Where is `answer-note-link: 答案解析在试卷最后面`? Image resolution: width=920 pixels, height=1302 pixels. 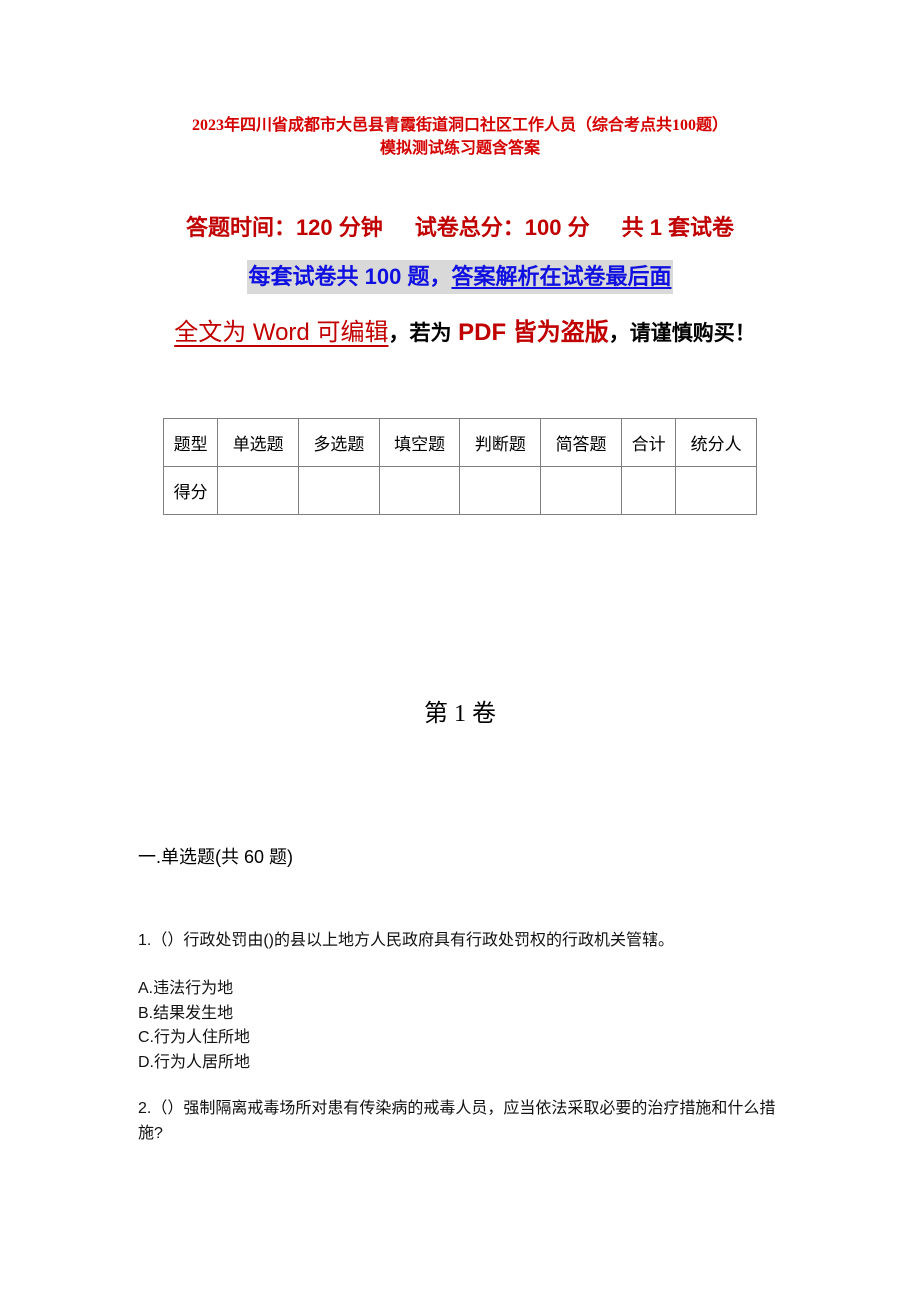 answer-note-link: 答案解析在试卷最后面 is located at coordinates (561, 276).